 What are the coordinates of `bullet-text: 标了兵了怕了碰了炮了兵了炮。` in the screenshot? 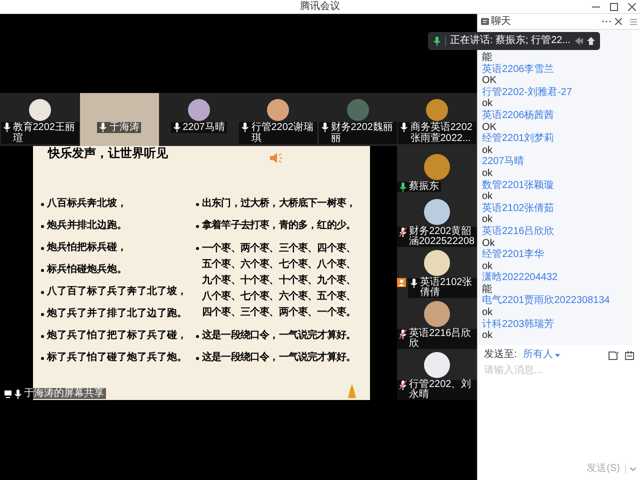 It's located at (117, 358).